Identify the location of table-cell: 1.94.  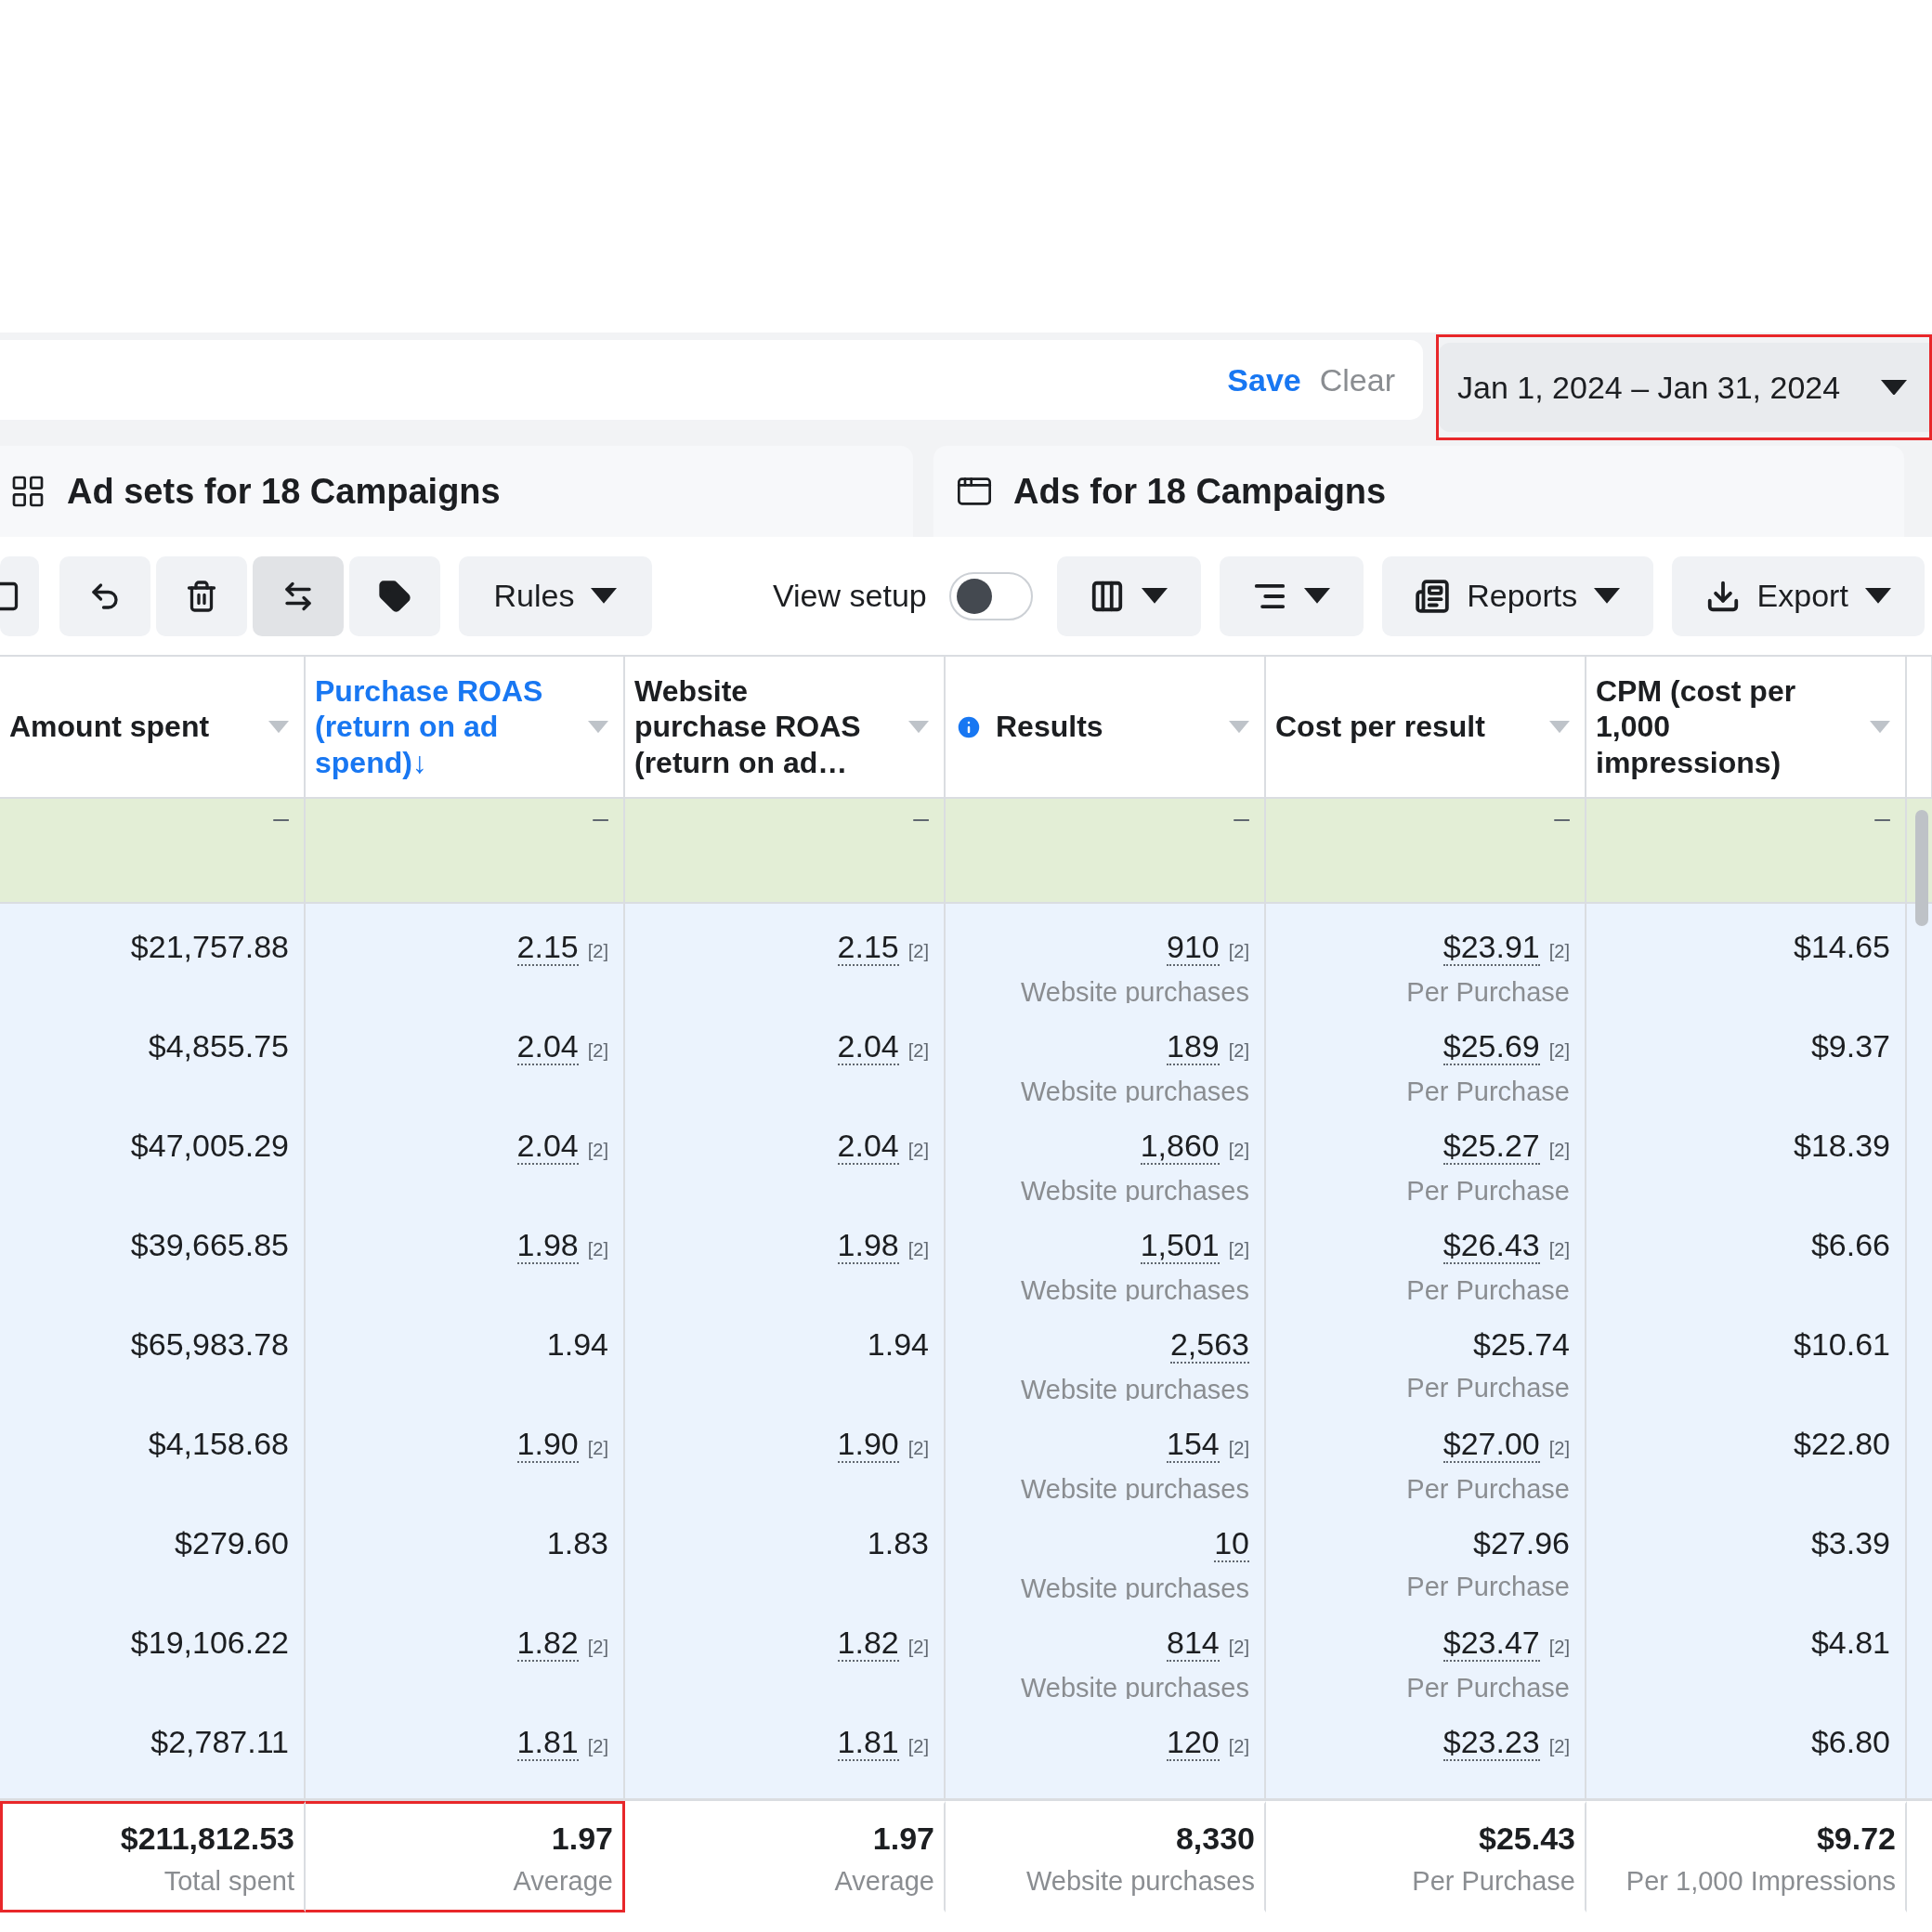
(898, 1345).